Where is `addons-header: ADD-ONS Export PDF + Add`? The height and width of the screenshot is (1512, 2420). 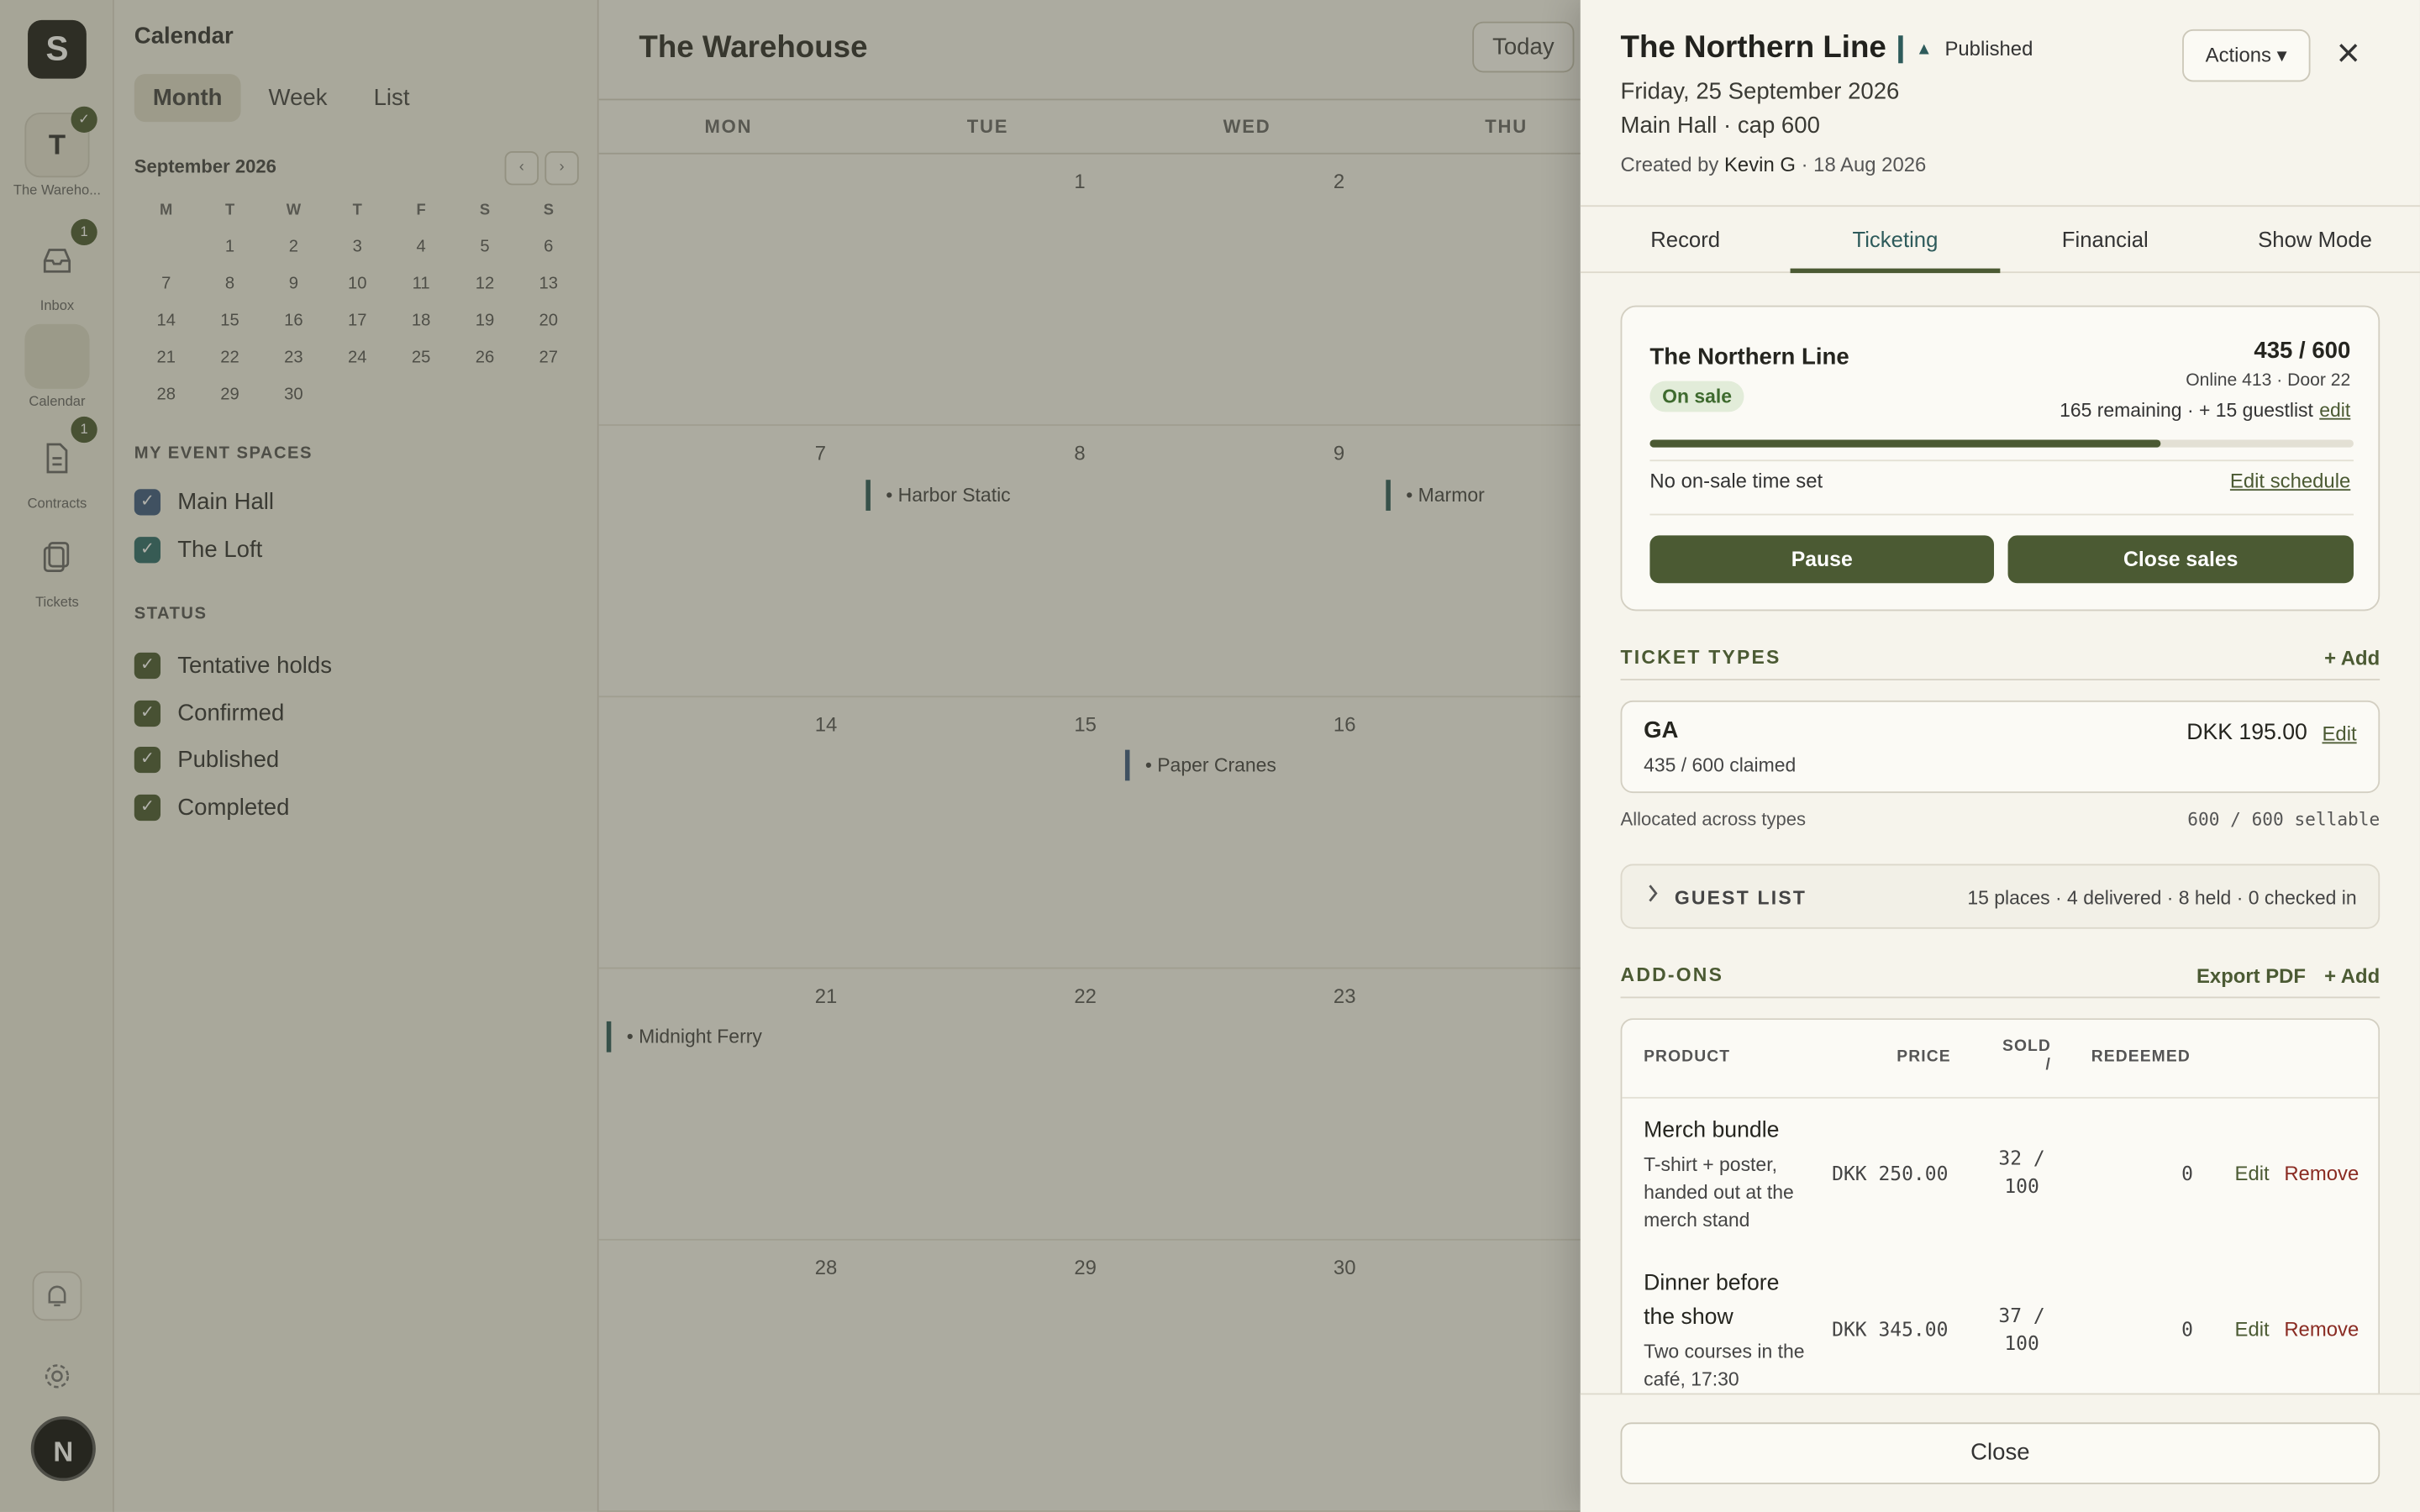 addons-header: ADD-ONS Export PDF + Add is located at coordinates (2000, 981).